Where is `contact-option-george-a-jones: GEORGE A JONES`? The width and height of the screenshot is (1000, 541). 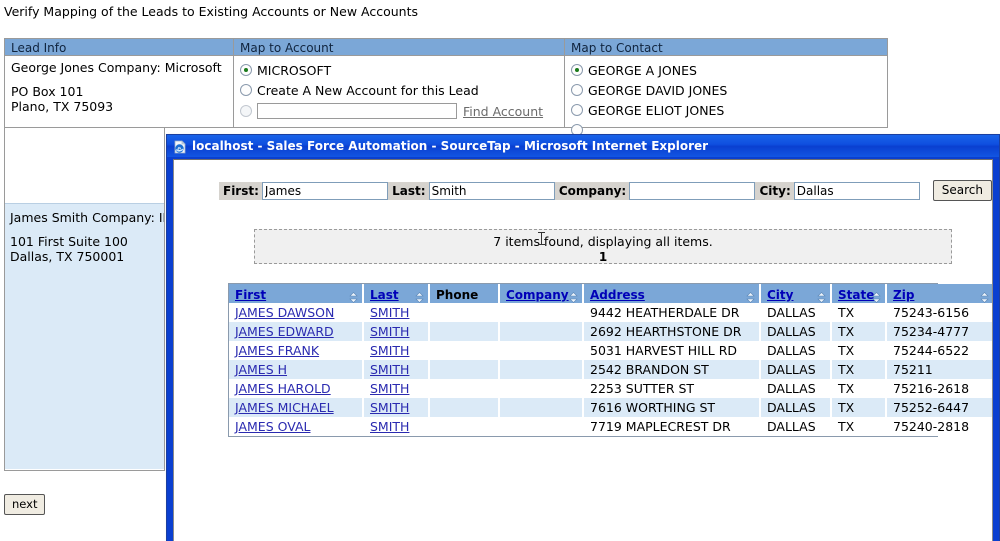 contact-option-george-a-jones: GEORGE A JONES is located at coordinates (729, 70).